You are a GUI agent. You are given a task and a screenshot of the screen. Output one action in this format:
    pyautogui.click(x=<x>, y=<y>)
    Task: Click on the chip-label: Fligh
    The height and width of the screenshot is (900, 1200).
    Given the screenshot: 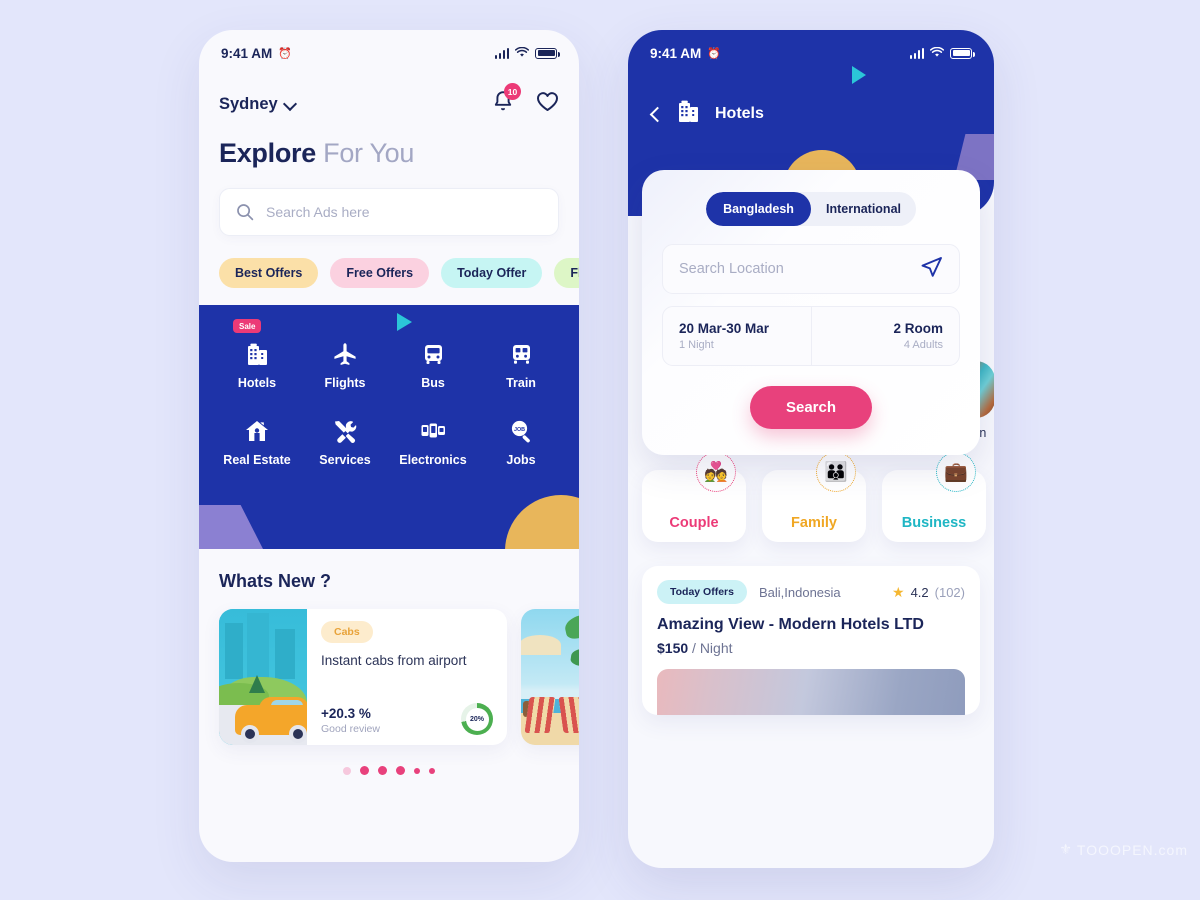 What is the action you would take?
    pyautogui.click(x=574, y=273)
    